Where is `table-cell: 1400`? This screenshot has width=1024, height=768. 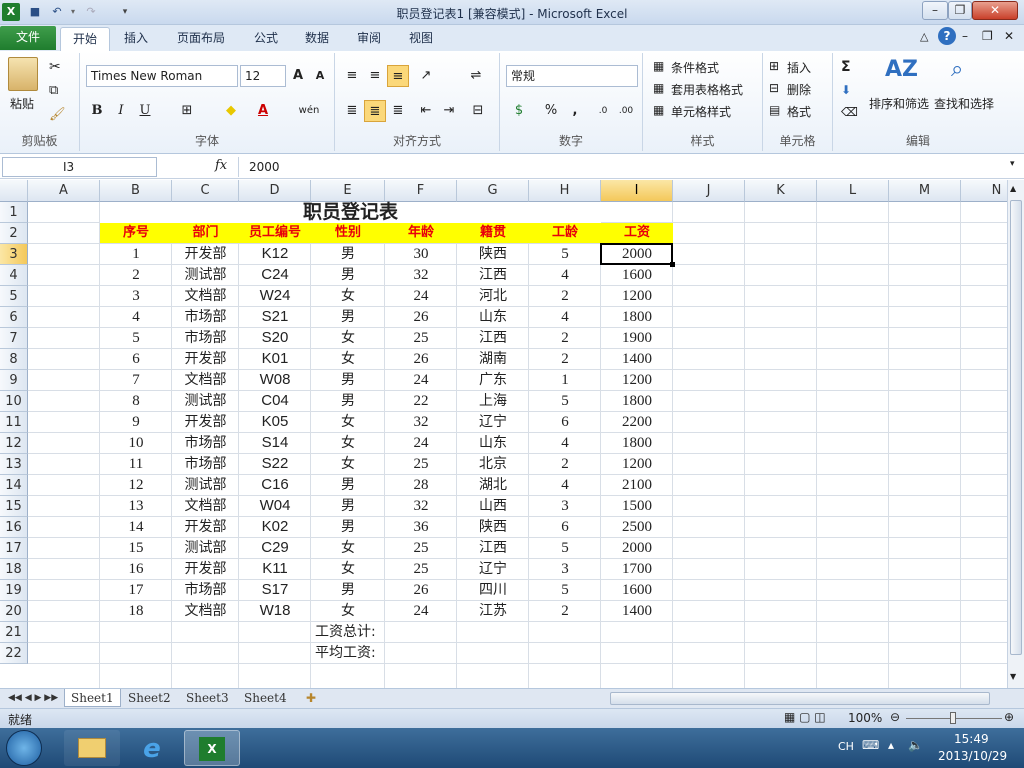
table-cell: 1400 is located at coordinates (637, 611).